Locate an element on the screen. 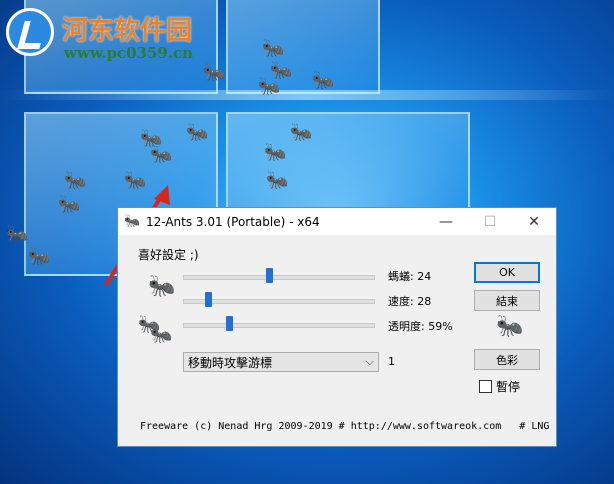  title-bar: 🐜 12-Ants 3.01 (Portable) - x64 — ☐ ✕ is located at coordinates (337, 221).